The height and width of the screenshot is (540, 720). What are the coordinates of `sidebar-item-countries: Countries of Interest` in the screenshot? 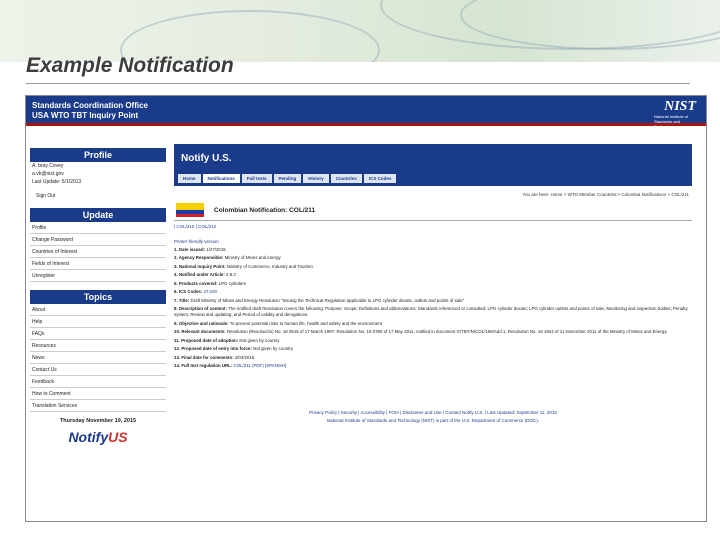 It's located at (98, 252).